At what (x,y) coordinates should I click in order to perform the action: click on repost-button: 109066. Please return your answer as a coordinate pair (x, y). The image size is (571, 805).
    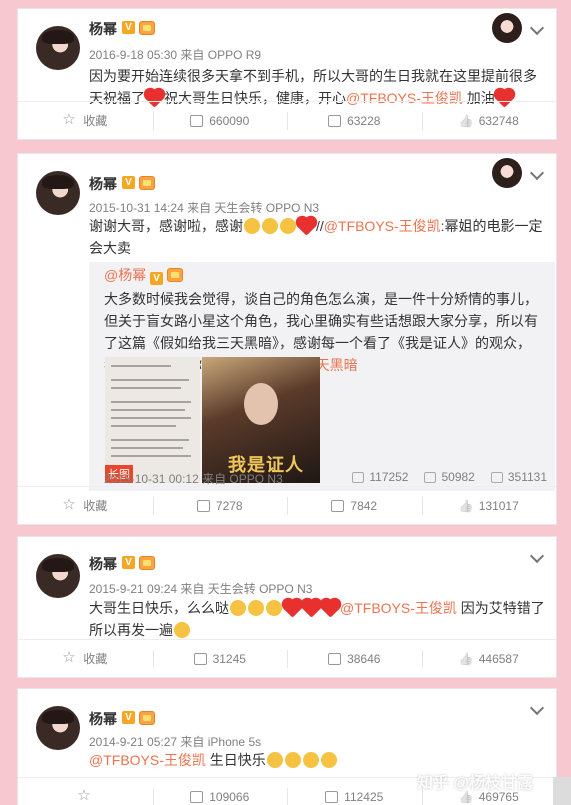
    Looking at the image, I should click on (220, 791).